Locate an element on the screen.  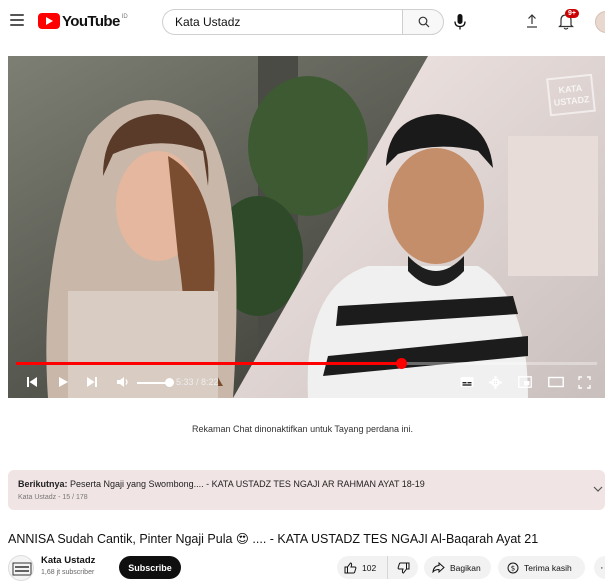
like-button: 102 is located at coordinates (362, 567).